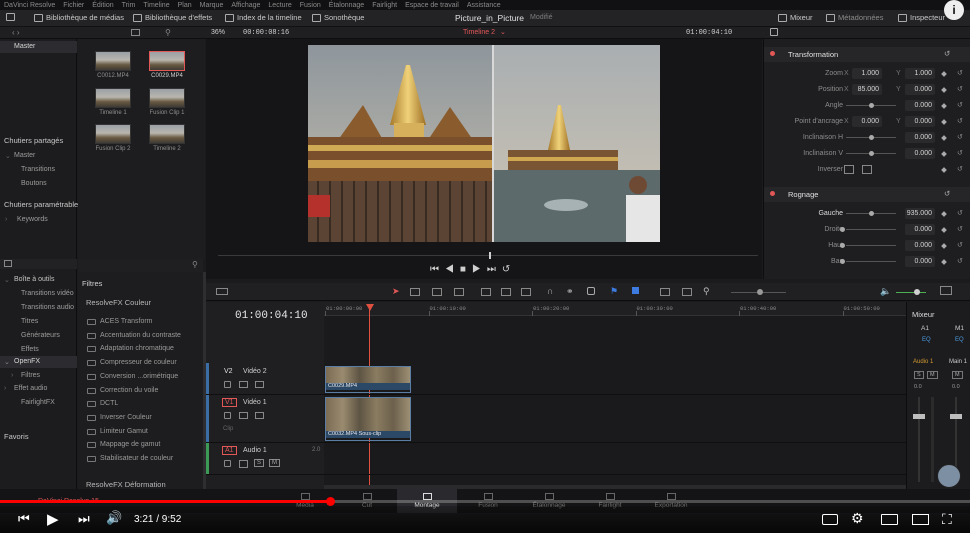  I want to click on video-progress-bar, so click(485, 501).